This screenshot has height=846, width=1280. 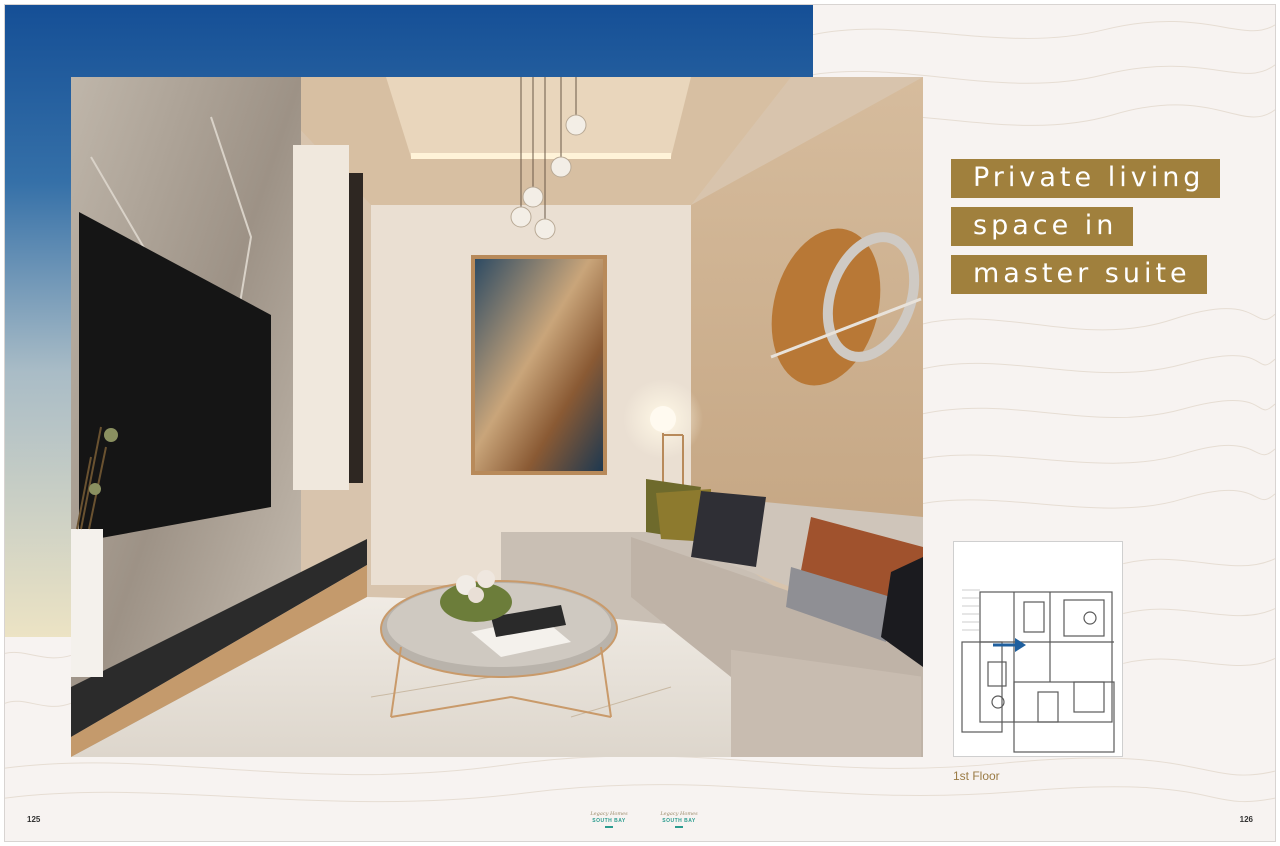 I want to click on page-number-right: 126, so click(x=1246, y=819).